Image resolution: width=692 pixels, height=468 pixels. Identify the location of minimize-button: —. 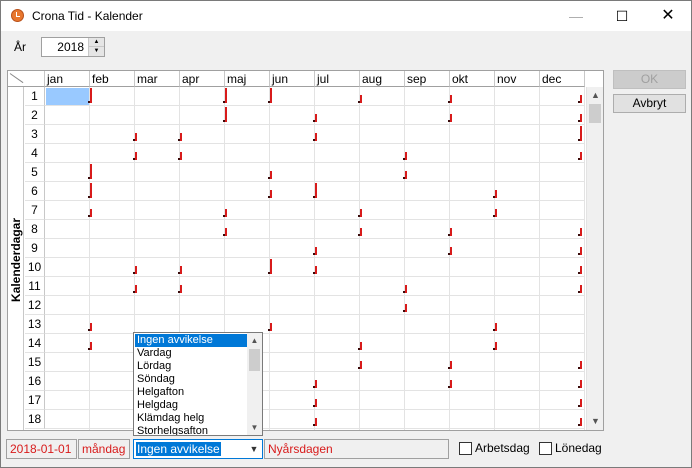
(576, 16).